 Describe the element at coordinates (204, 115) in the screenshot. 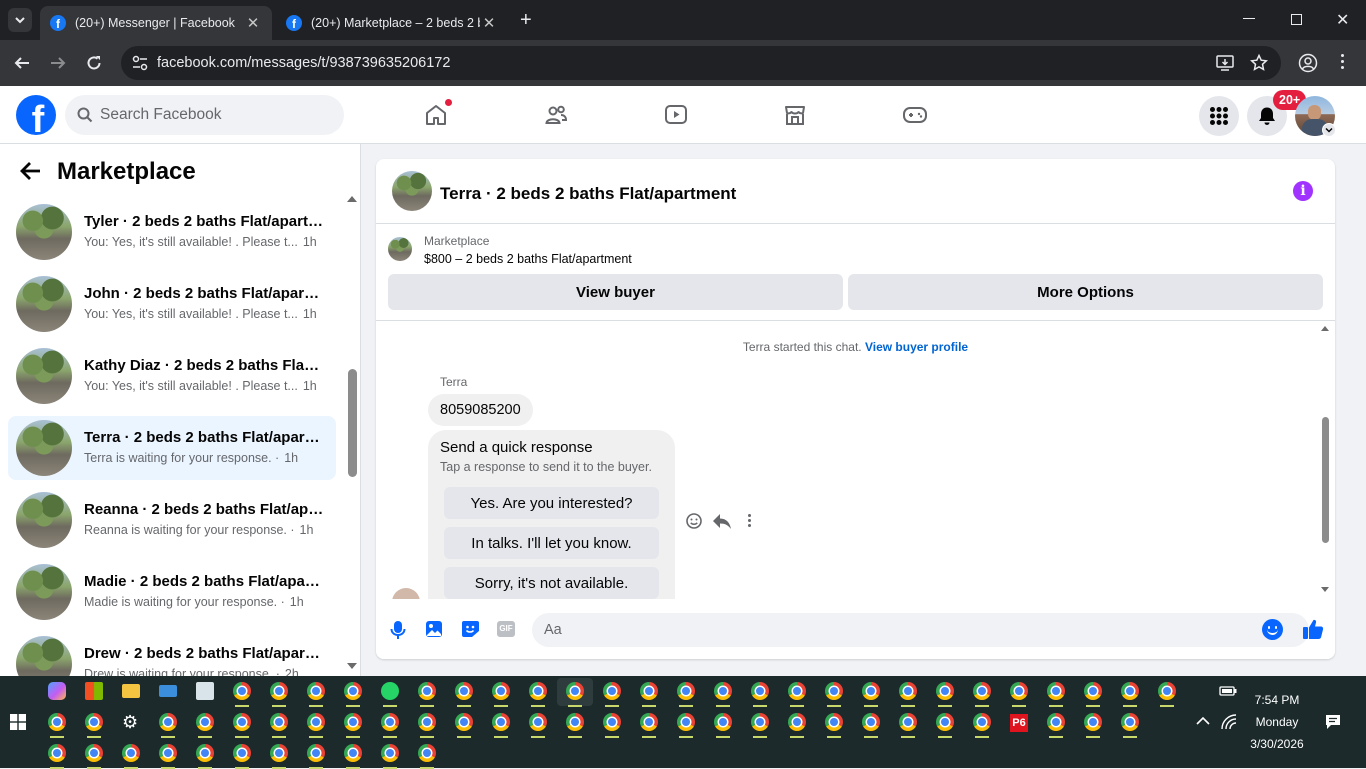

I see `search-input: Search Facebook` at that location.